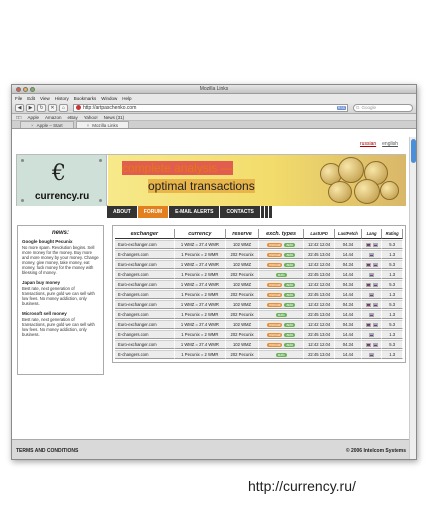 Image resolution: width=429 pixels, height=532 pixels. What do you see at coordinates (91, 117) in the screenshot?
I see `bookmark-yahoo: Yahoo!` at bounding box center [91, 117].